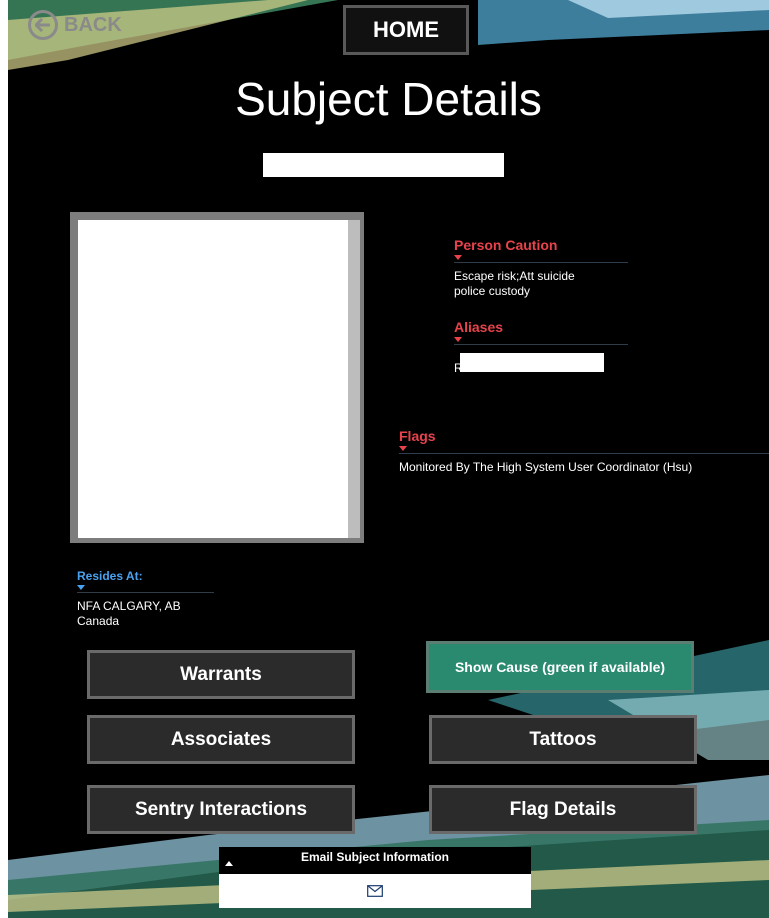 This screenshot has height=918, width=769. Describe the element at coordinates (229, 863) in the screenshot. I see `email-expand-icon` at that location.